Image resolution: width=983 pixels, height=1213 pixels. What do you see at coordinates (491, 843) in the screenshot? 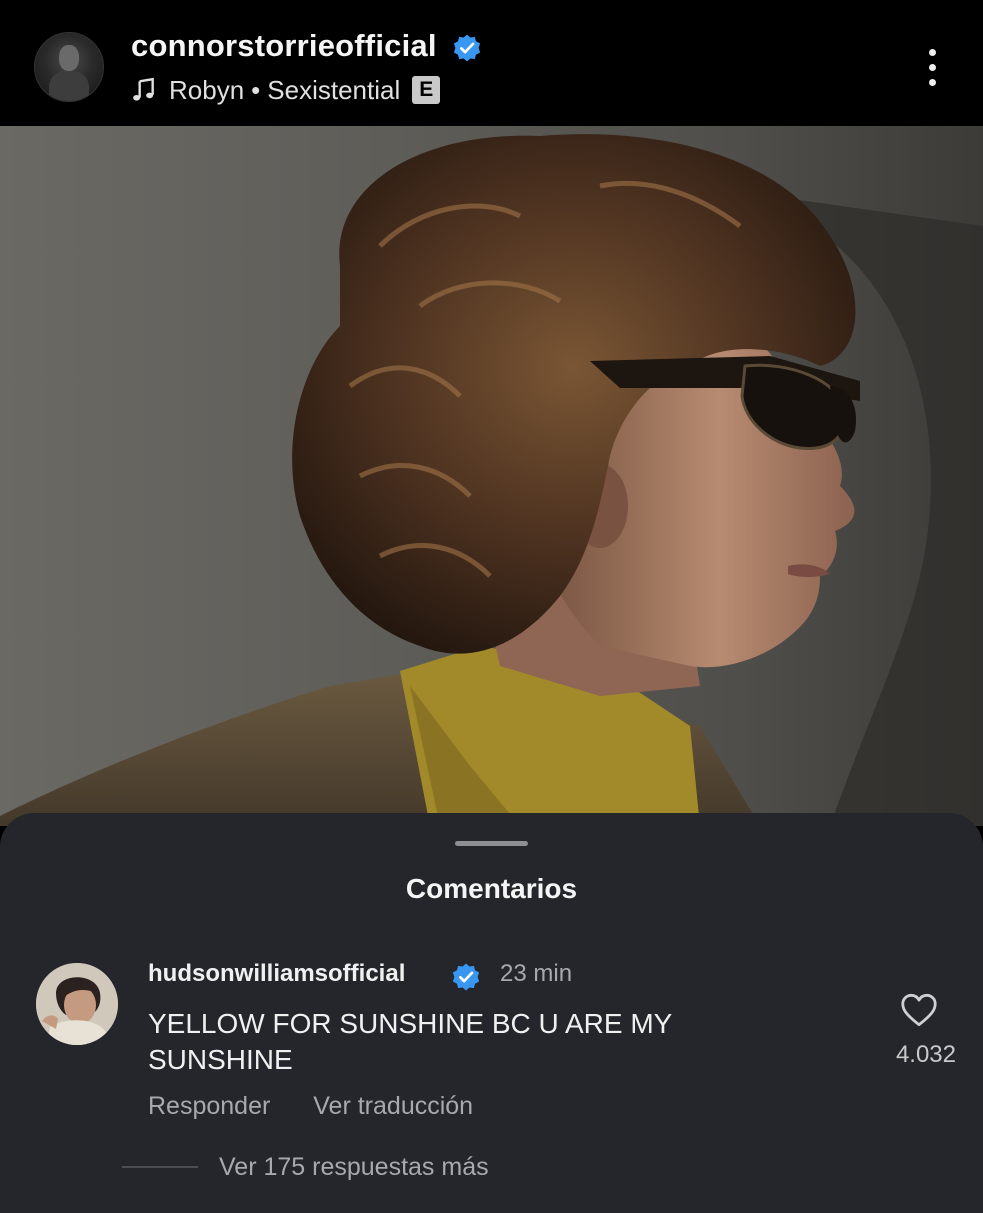
I see `sheet-drag-handle` at bounding box center [491, 843].